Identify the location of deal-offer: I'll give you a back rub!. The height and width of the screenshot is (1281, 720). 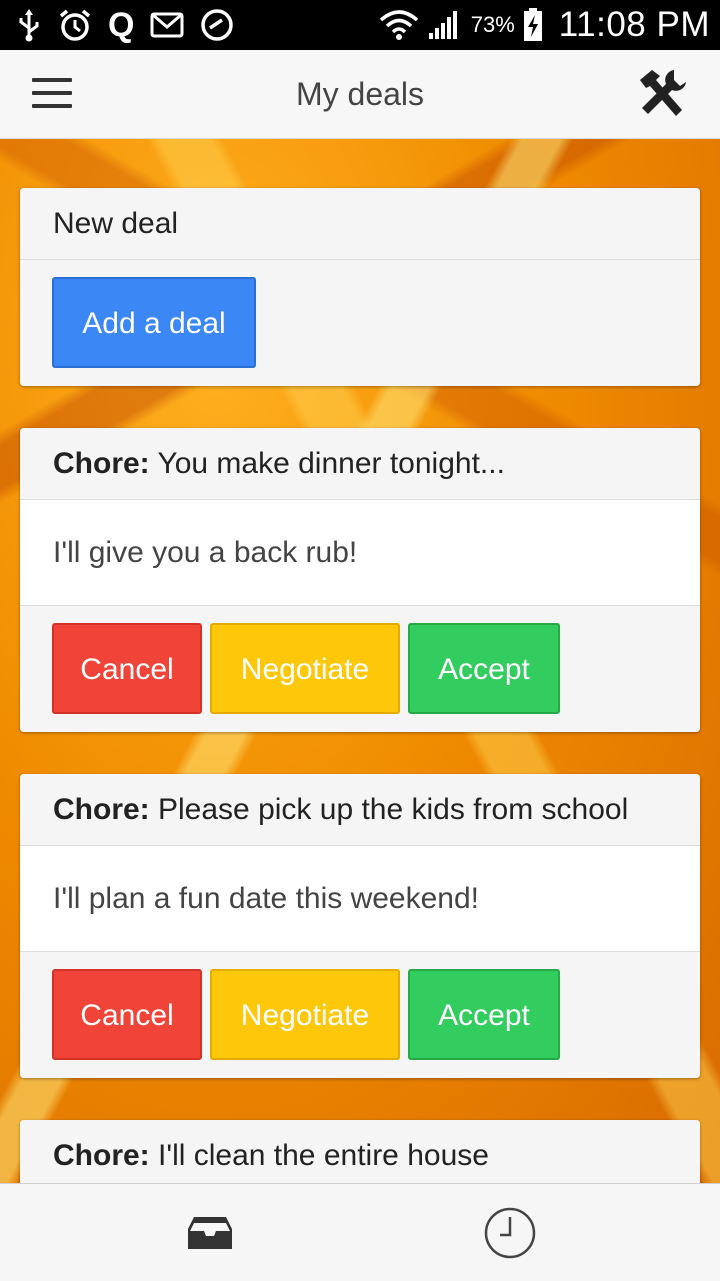
(360, 553).